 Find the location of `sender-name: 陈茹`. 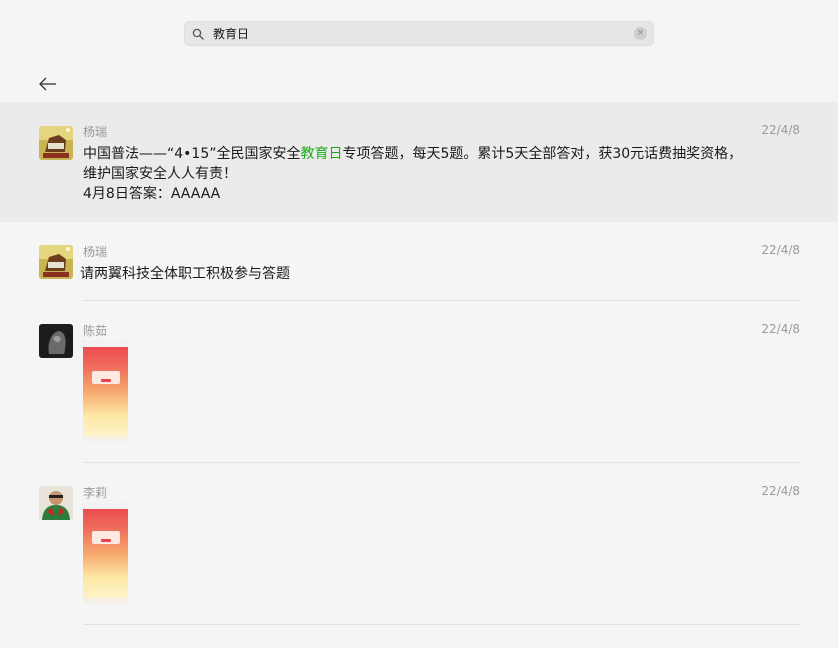

sender-name: 陈茹 is located at coordinates (95, 331).